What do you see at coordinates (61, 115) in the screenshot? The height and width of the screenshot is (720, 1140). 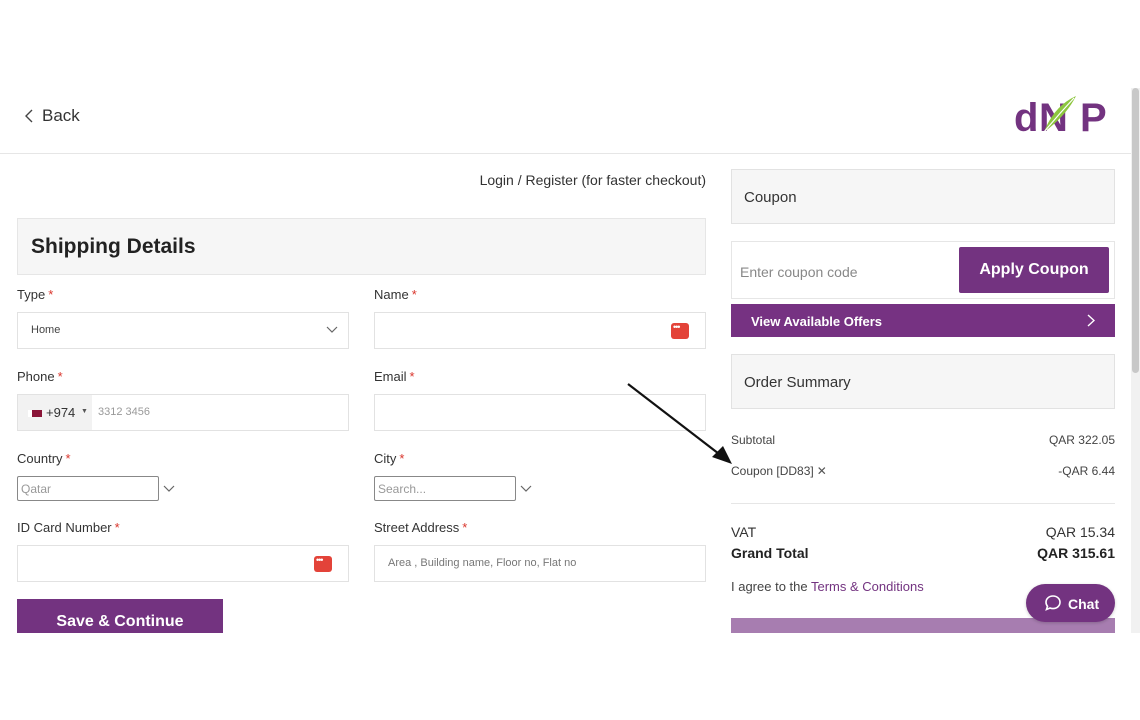 I see `back-label: Back` at bounding box center [61, 115].